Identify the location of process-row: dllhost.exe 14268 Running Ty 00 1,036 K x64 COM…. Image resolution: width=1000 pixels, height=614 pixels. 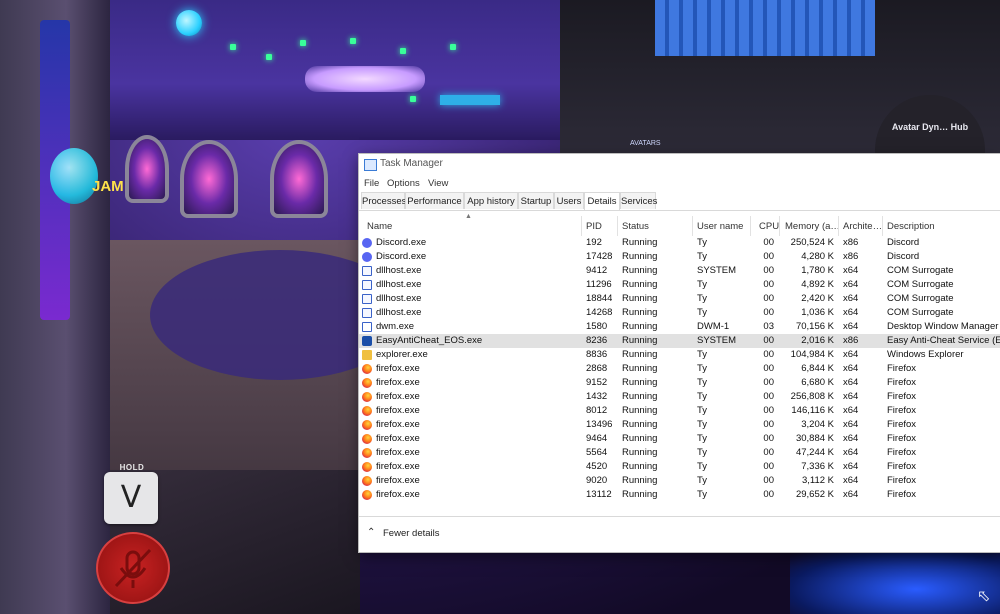
(679, 313).